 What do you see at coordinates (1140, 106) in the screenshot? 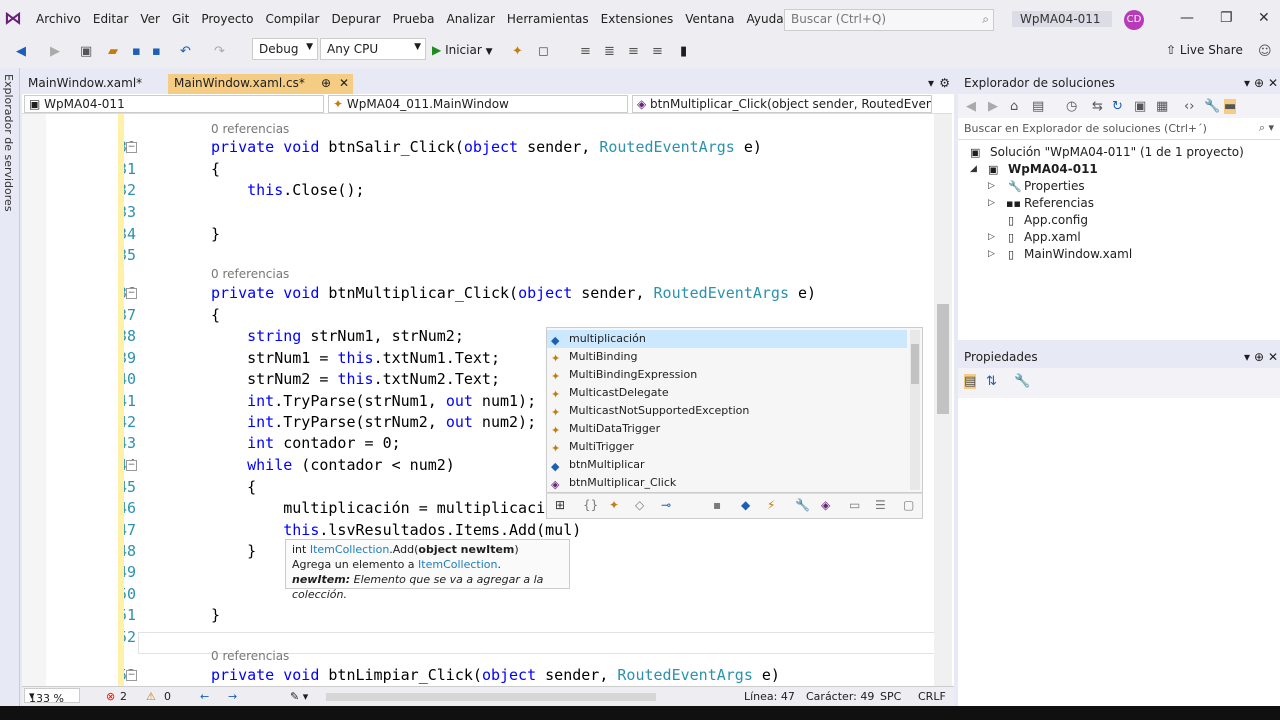
I see `collapse-all-icon: ▣` at bounding box center [1140, 106].